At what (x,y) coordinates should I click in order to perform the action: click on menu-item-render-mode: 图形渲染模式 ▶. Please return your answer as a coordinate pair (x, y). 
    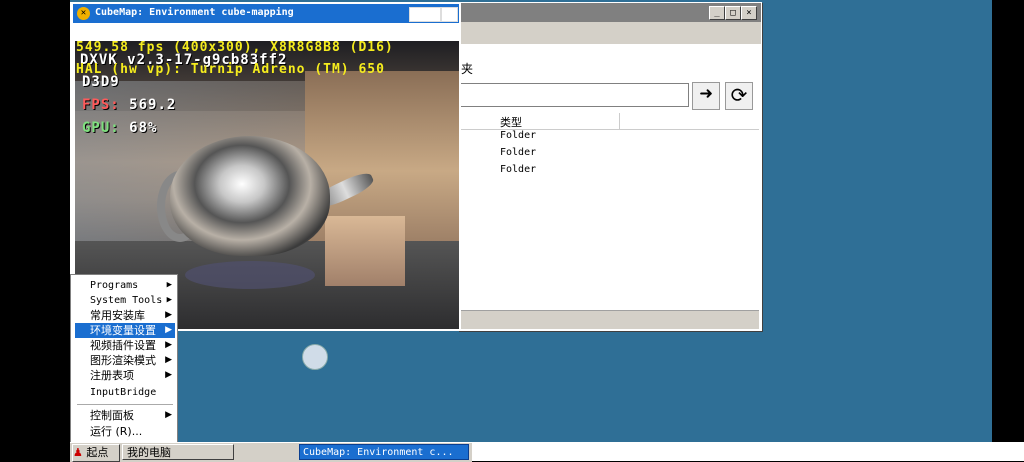
    Looking at the image, I should click on (125, 360).